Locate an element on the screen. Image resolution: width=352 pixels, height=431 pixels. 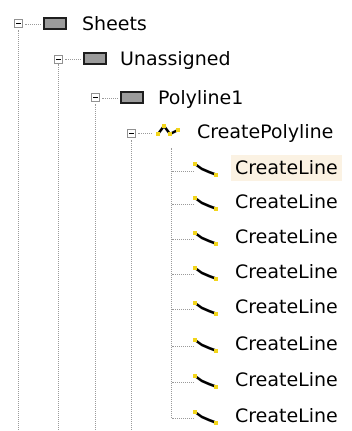
tree-node-sheets: Sheets is located at coordinates (114, 24).